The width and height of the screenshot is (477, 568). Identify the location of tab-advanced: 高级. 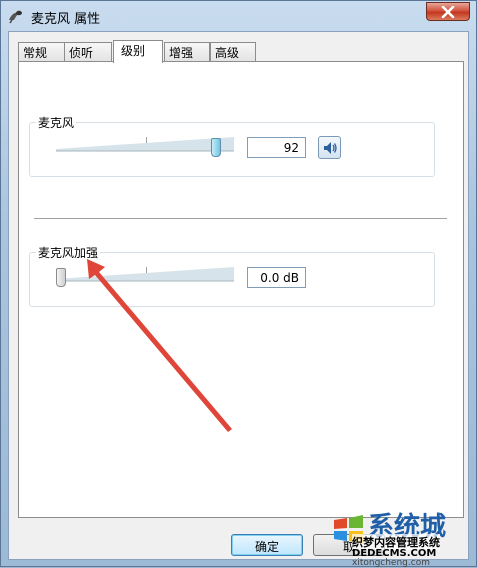
(233, 51).